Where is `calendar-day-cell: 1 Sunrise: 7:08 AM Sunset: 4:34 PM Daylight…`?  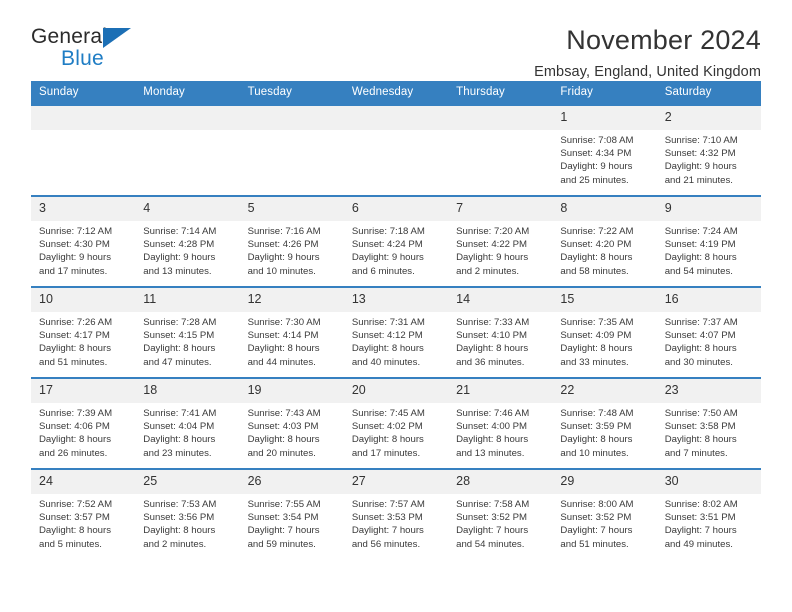 calendar-day-cell: 1 Sunrise: 7:08 AM Sunset: 4:34 PM Daylight… is located at coordinates (604, 150).